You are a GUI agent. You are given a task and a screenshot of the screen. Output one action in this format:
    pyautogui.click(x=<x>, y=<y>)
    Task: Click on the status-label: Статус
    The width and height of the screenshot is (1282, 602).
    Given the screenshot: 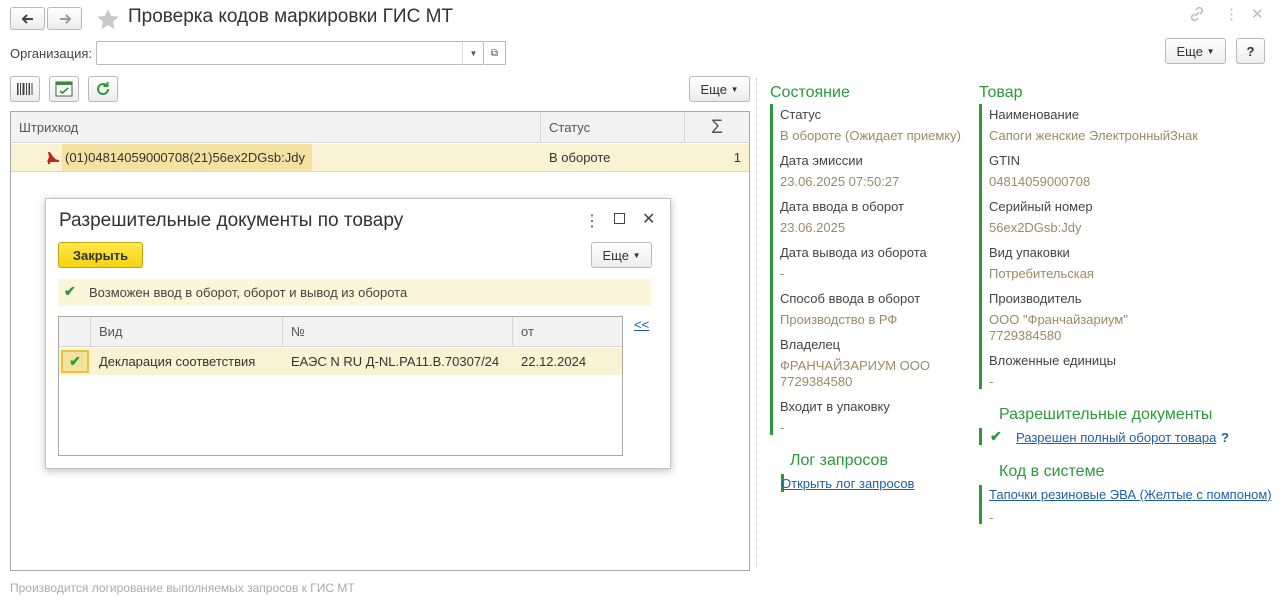 What is the action you would take?
    pyautogui.click(x=801, y=114)
    